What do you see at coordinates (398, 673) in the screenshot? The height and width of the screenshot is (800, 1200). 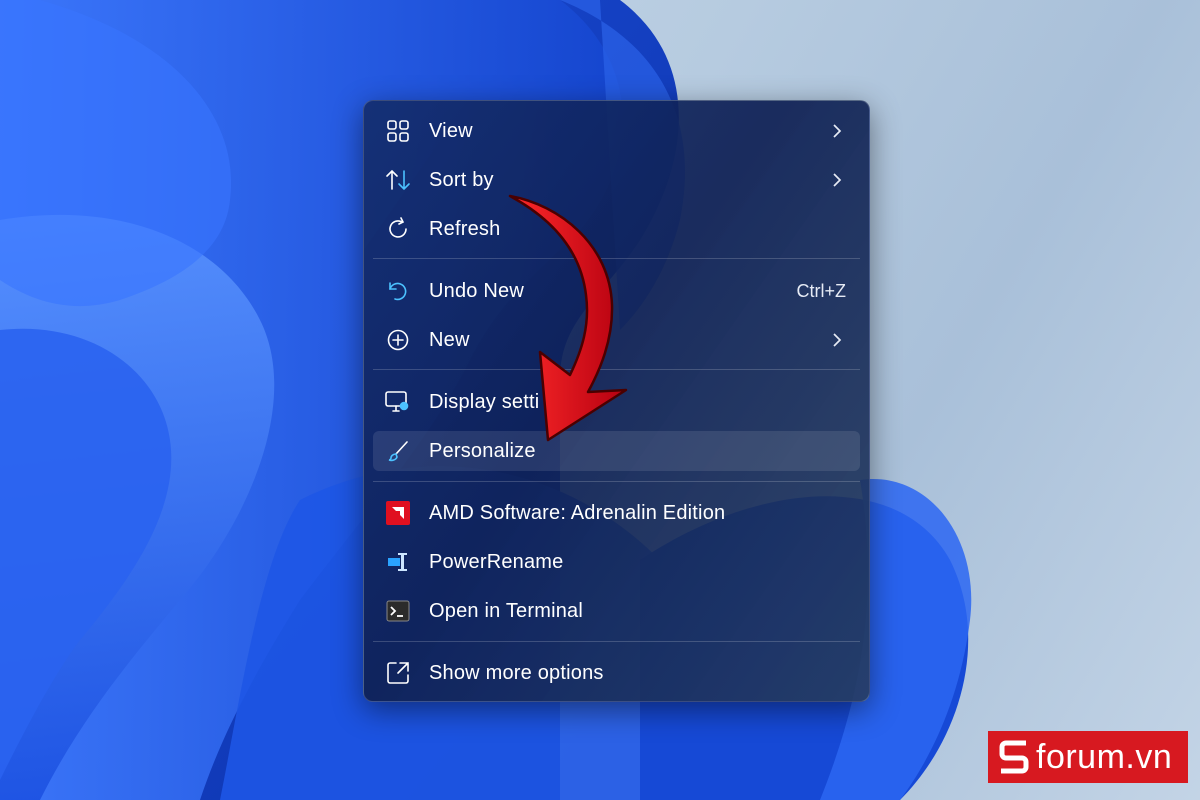 I see `show-more-icon` at bounding box center [398, 673].